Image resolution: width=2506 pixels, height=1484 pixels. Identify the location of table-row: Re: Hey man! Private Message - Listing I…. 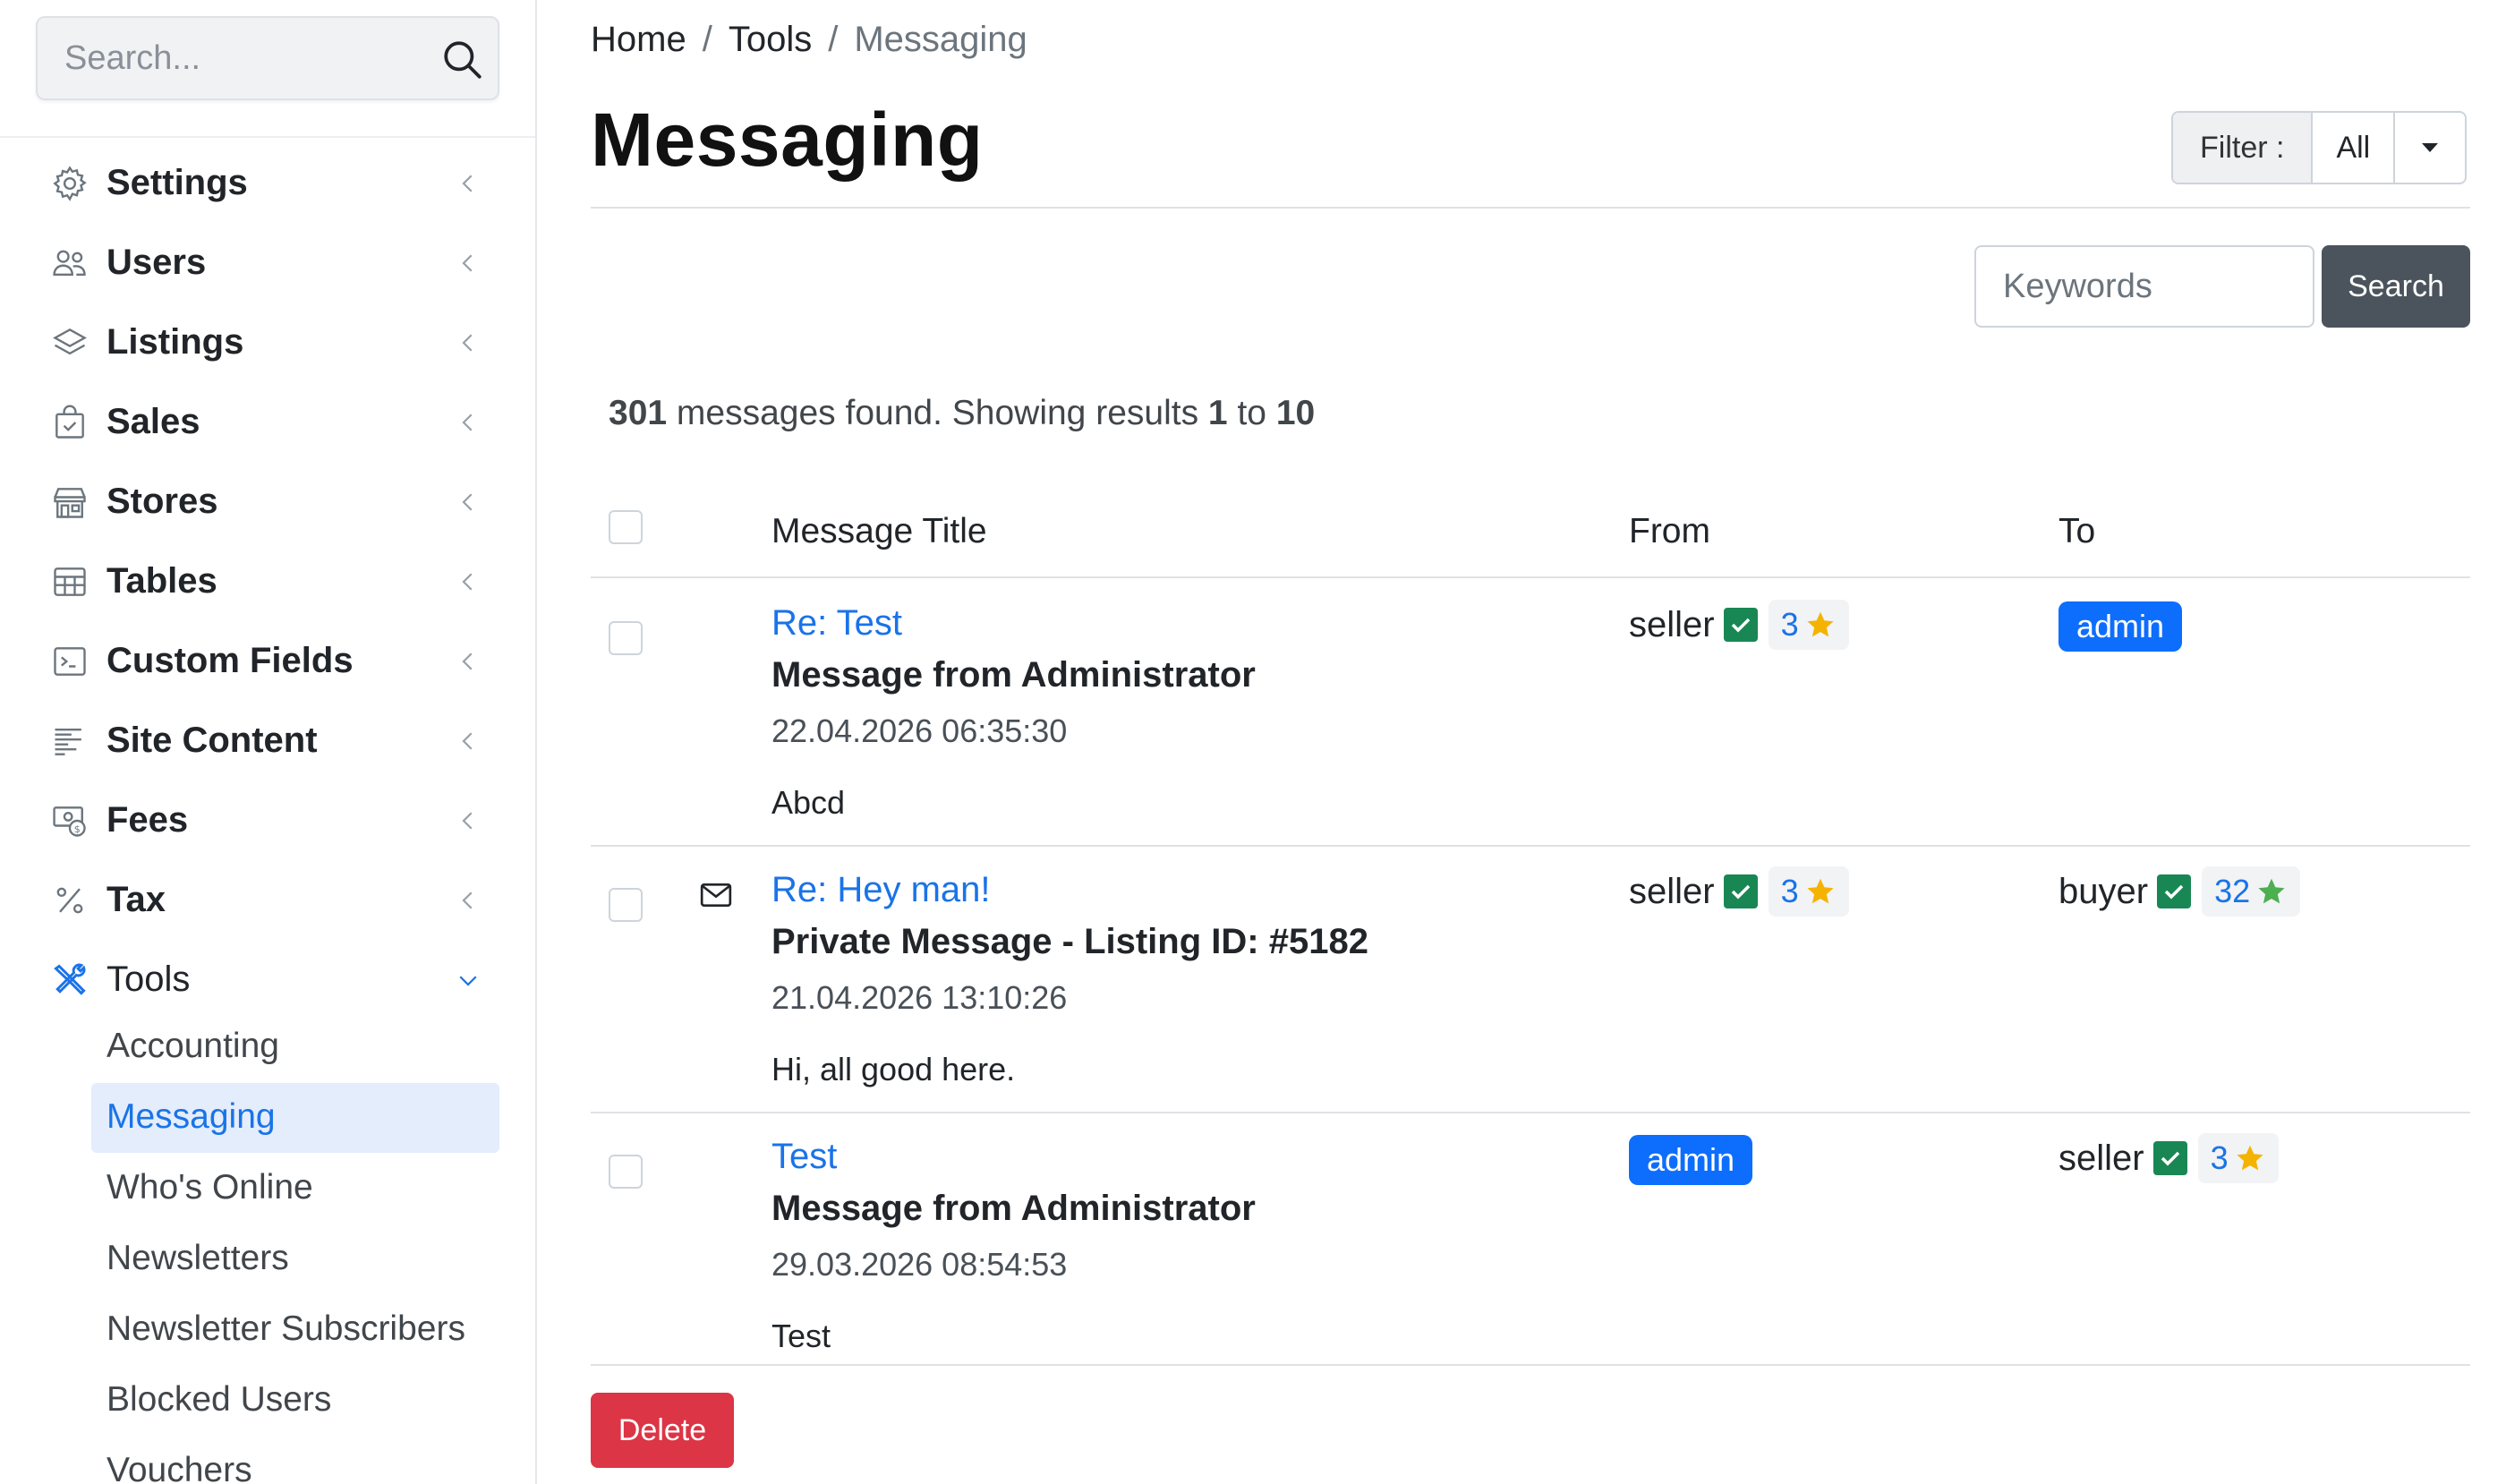
(1530, 980).